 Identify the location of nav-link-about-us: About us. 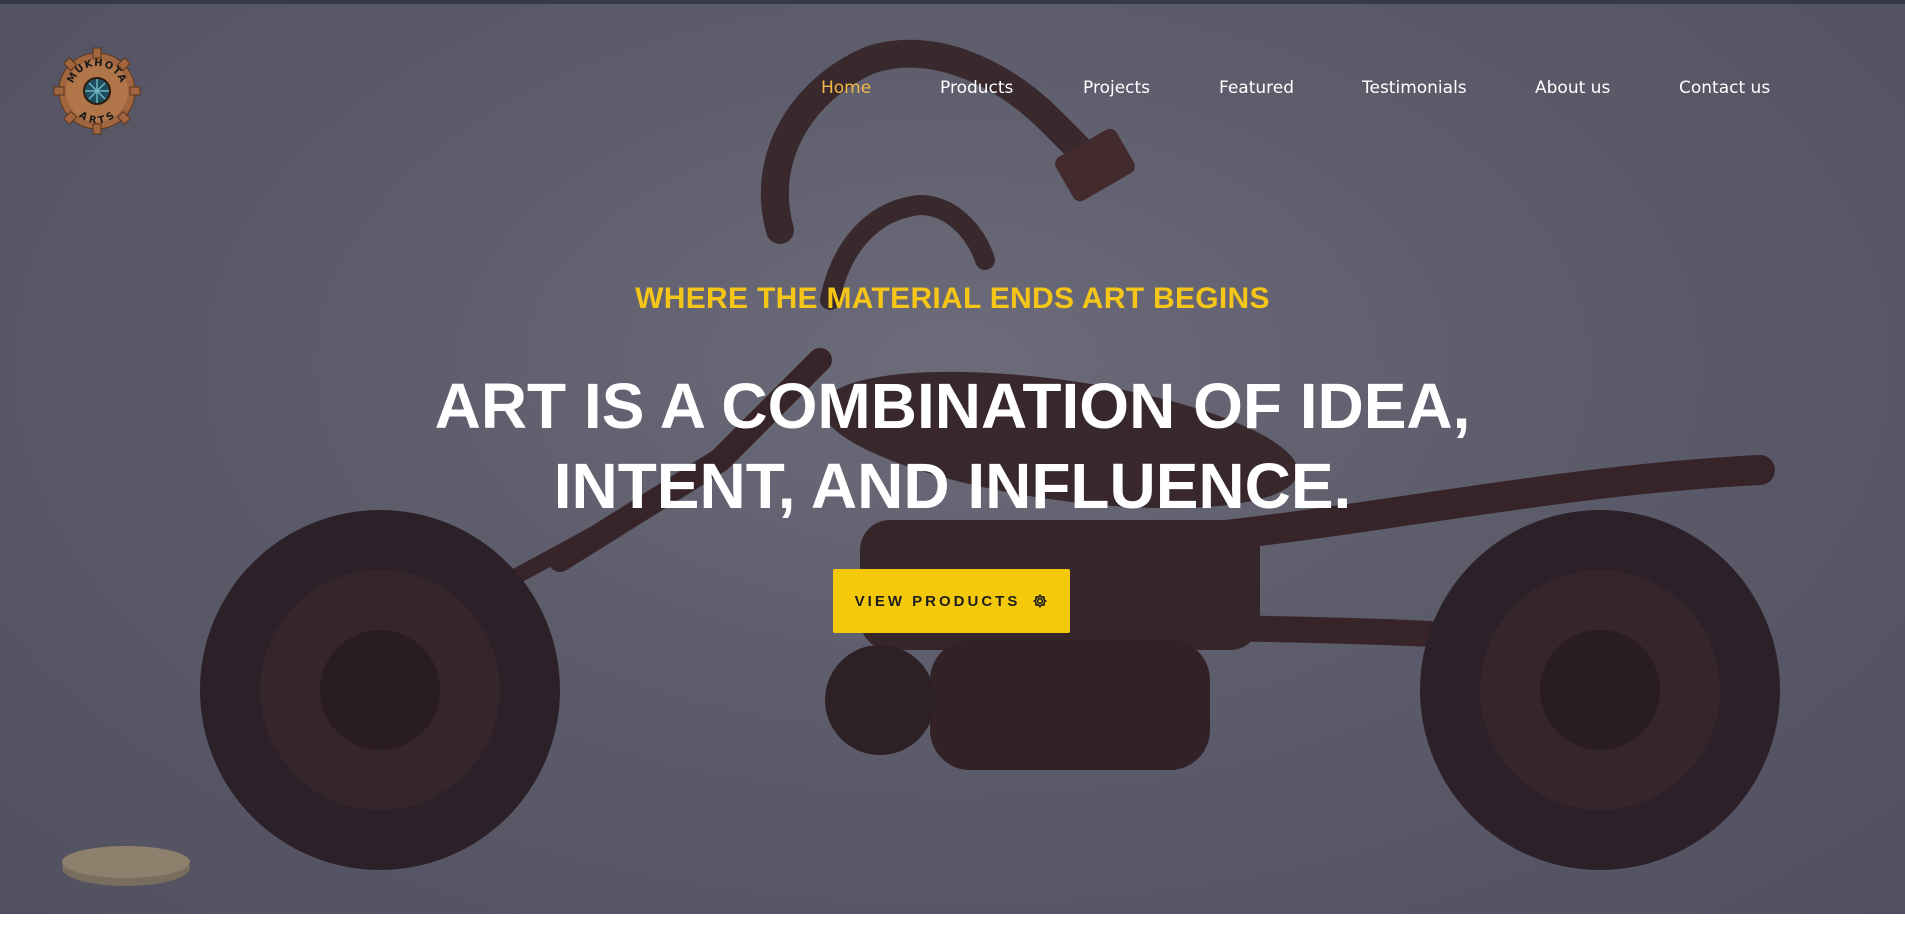
(1572, 88).